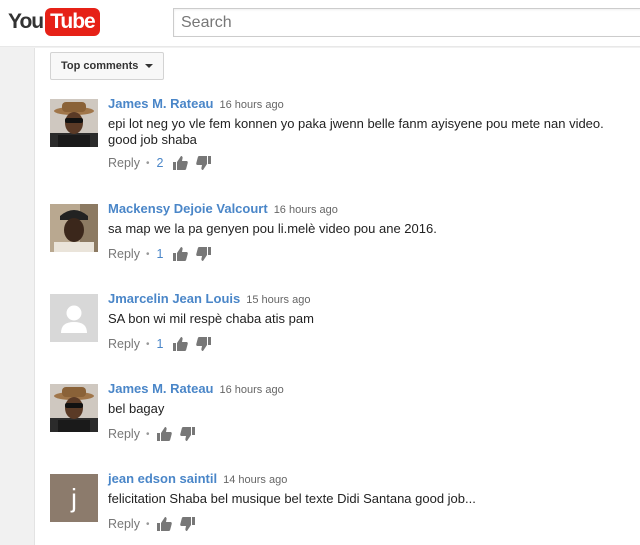 This screenshot has width=640, height=545. Describe the element at coordinates (211, 318) in the screenshot. I see `comment-text: SA bon wi mil respè chaba atis pam` at that location.